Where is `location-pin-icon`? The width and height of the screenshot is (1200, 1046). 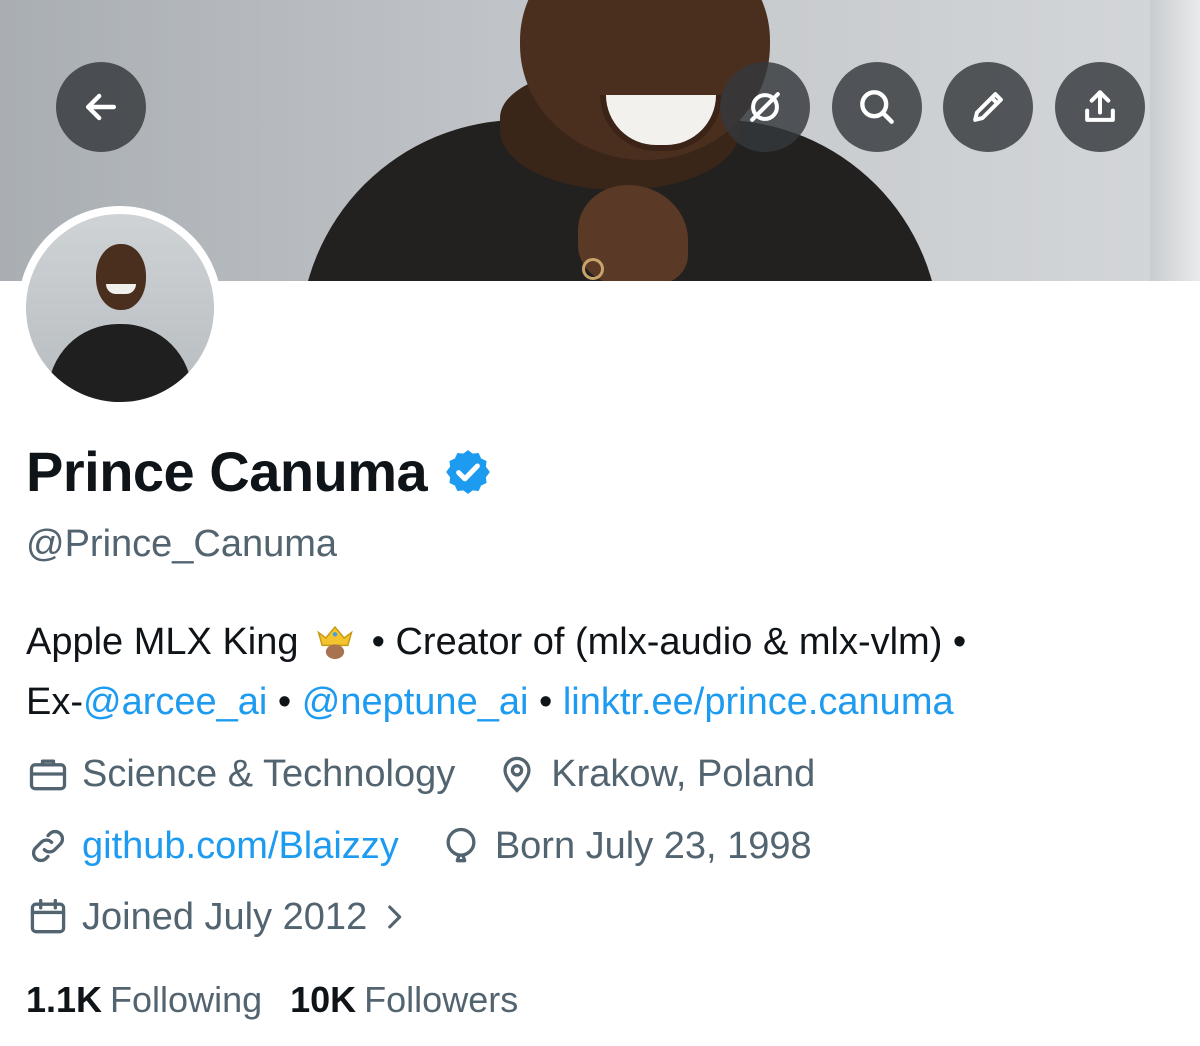 location-pin-icon is located at coordinates (517, 774).